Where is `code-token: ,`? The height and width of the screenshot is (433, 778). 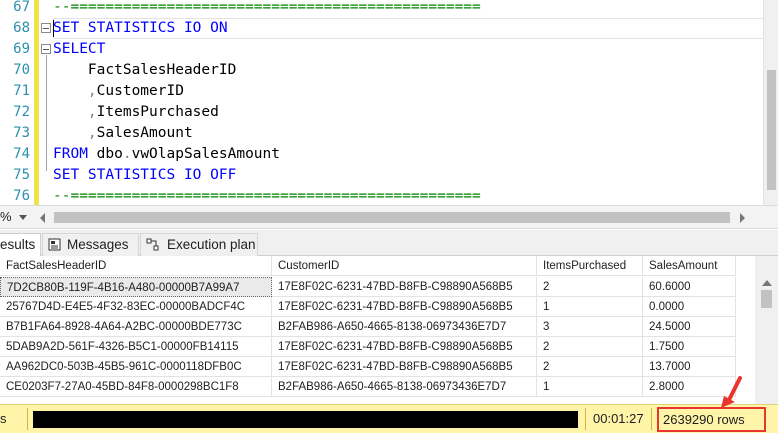
code-token: , is located at coordinates (92, 133).